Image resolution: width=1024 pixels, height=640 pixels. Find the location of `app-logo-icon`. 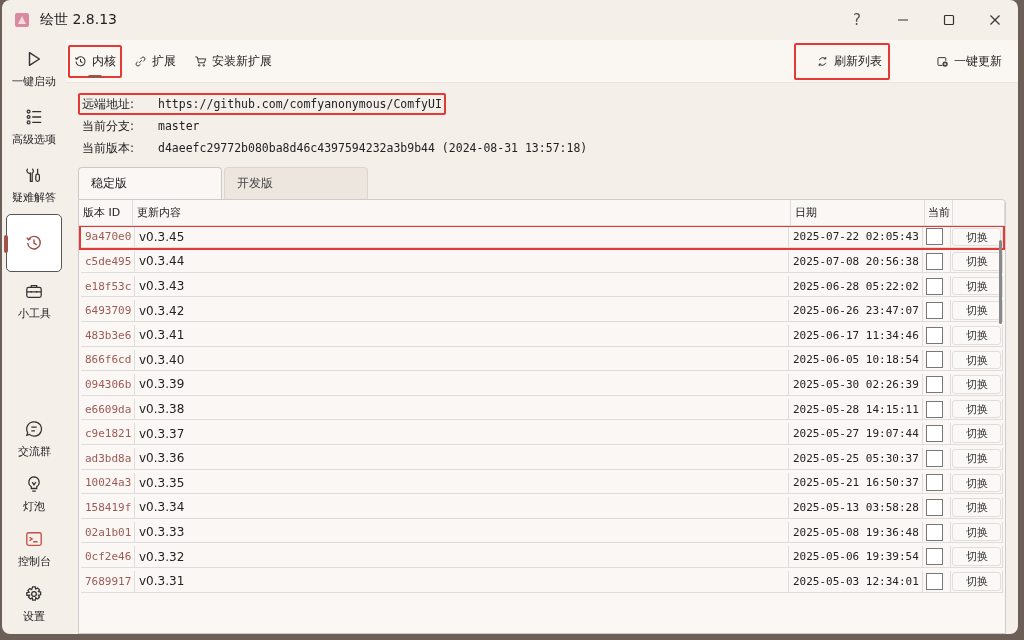

app-logo-icon is located at coordinates (22, 20).